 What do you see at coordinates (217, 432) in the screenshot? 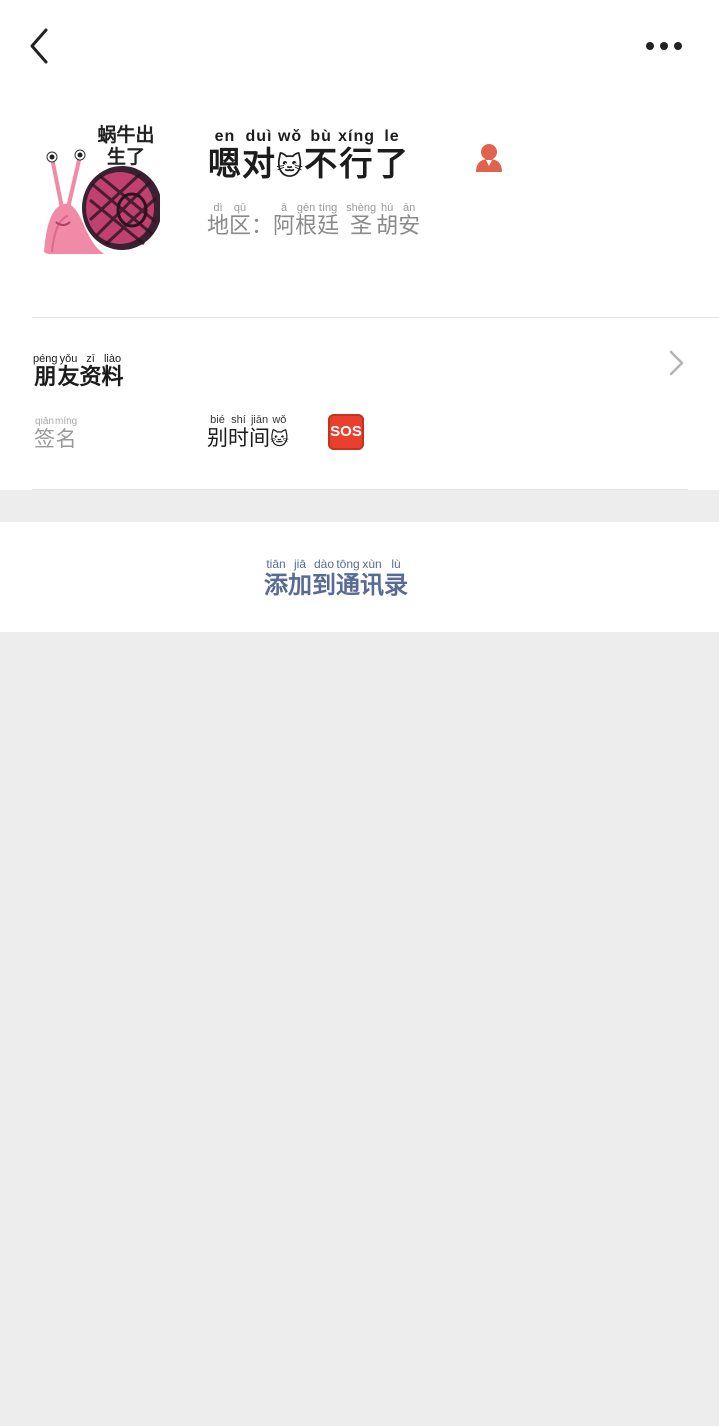
I see `signature-char: 别bié` at bounding box center [217, 432].